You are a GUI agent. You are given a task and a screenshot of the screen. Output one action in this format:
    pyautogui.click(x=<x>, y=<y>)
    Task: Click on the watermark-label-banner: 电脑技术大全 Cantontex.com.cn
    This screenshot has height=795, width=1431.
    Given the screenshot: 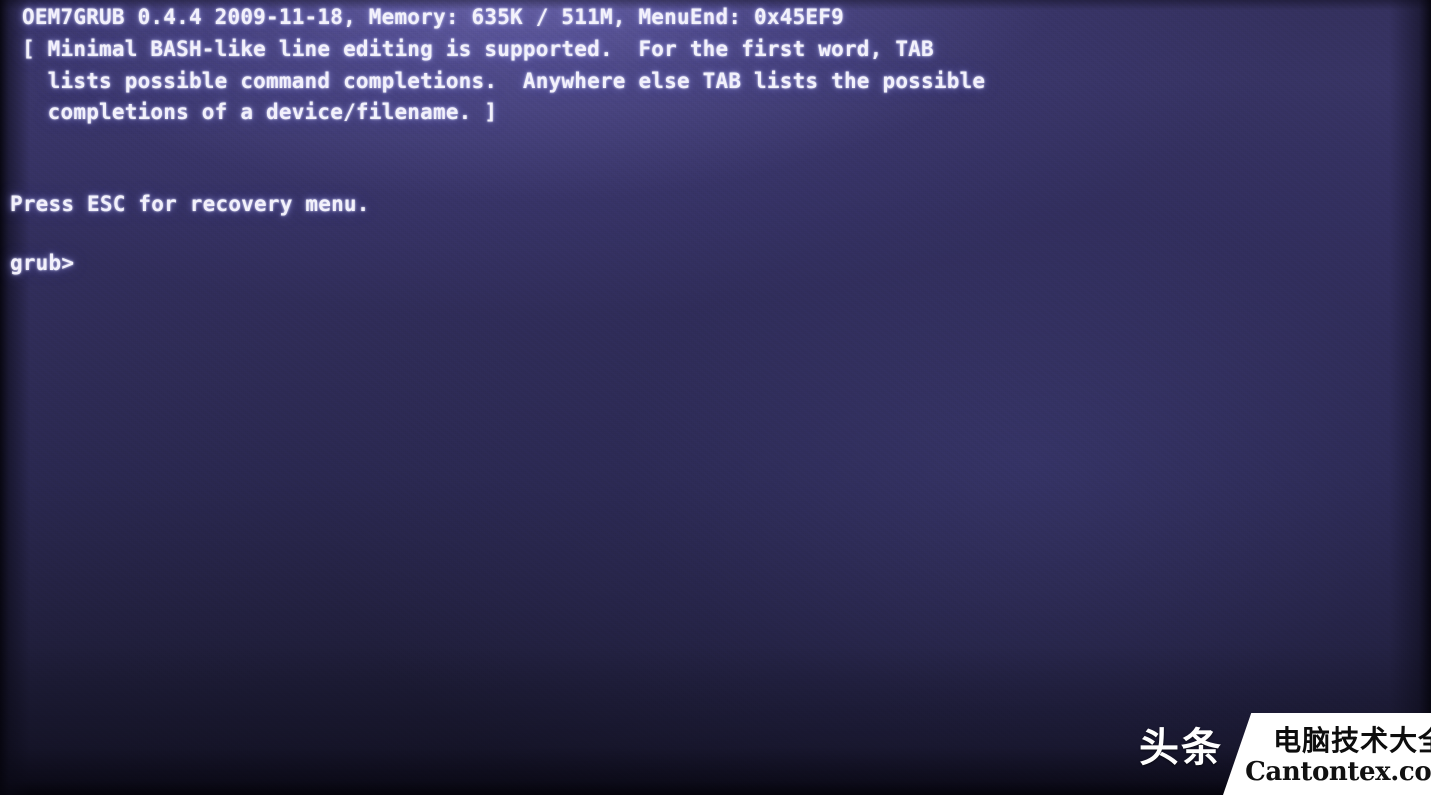 What is the action you would take?
    pyautogui.click(x=1327, y=754)
    